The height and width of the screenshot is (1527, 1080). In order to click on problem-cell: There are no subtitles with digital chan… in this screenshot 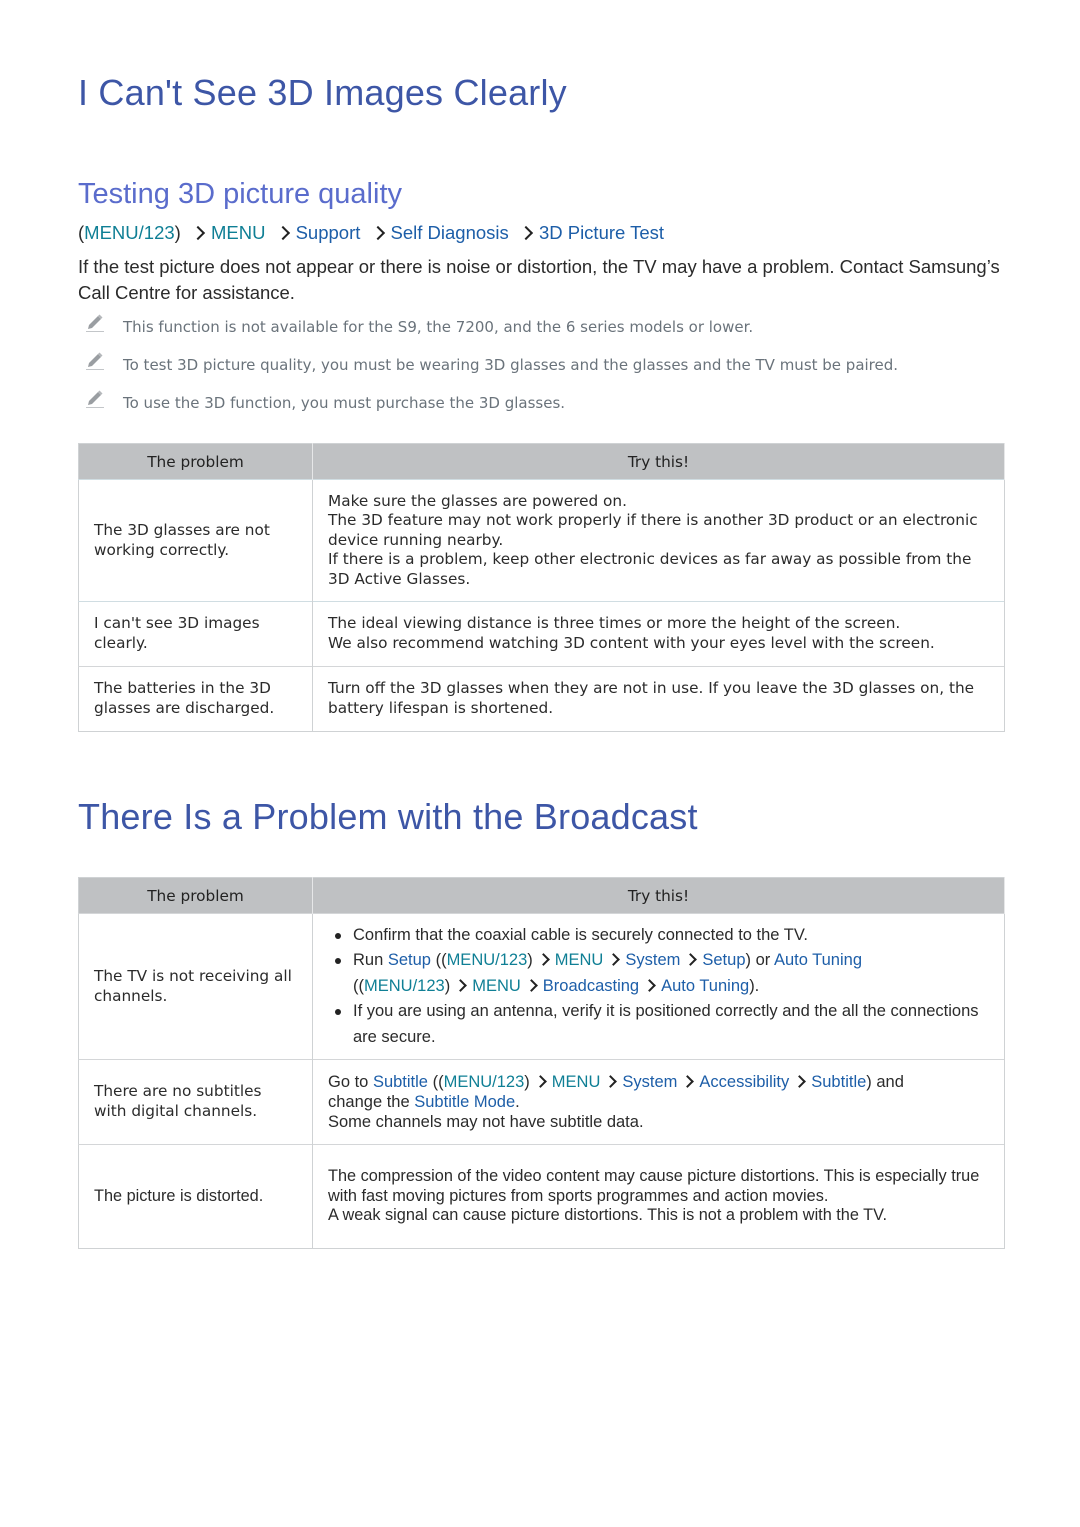, I will do `click(195, 1102)`.